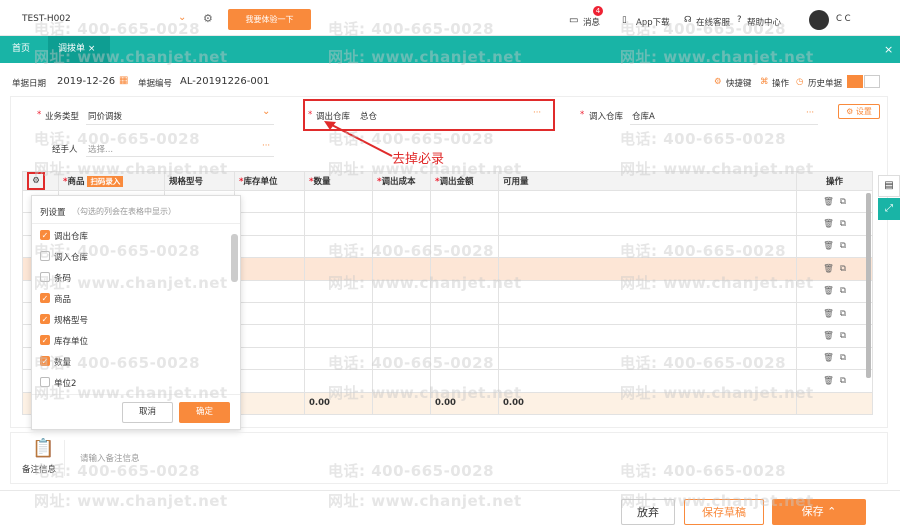 The width and height of the screenshot is (900, 528). What do you see at coordinates (739, 83) in the screenshot?
I see `shortcut-link: 快捷键` at bounding box center [739, 83].